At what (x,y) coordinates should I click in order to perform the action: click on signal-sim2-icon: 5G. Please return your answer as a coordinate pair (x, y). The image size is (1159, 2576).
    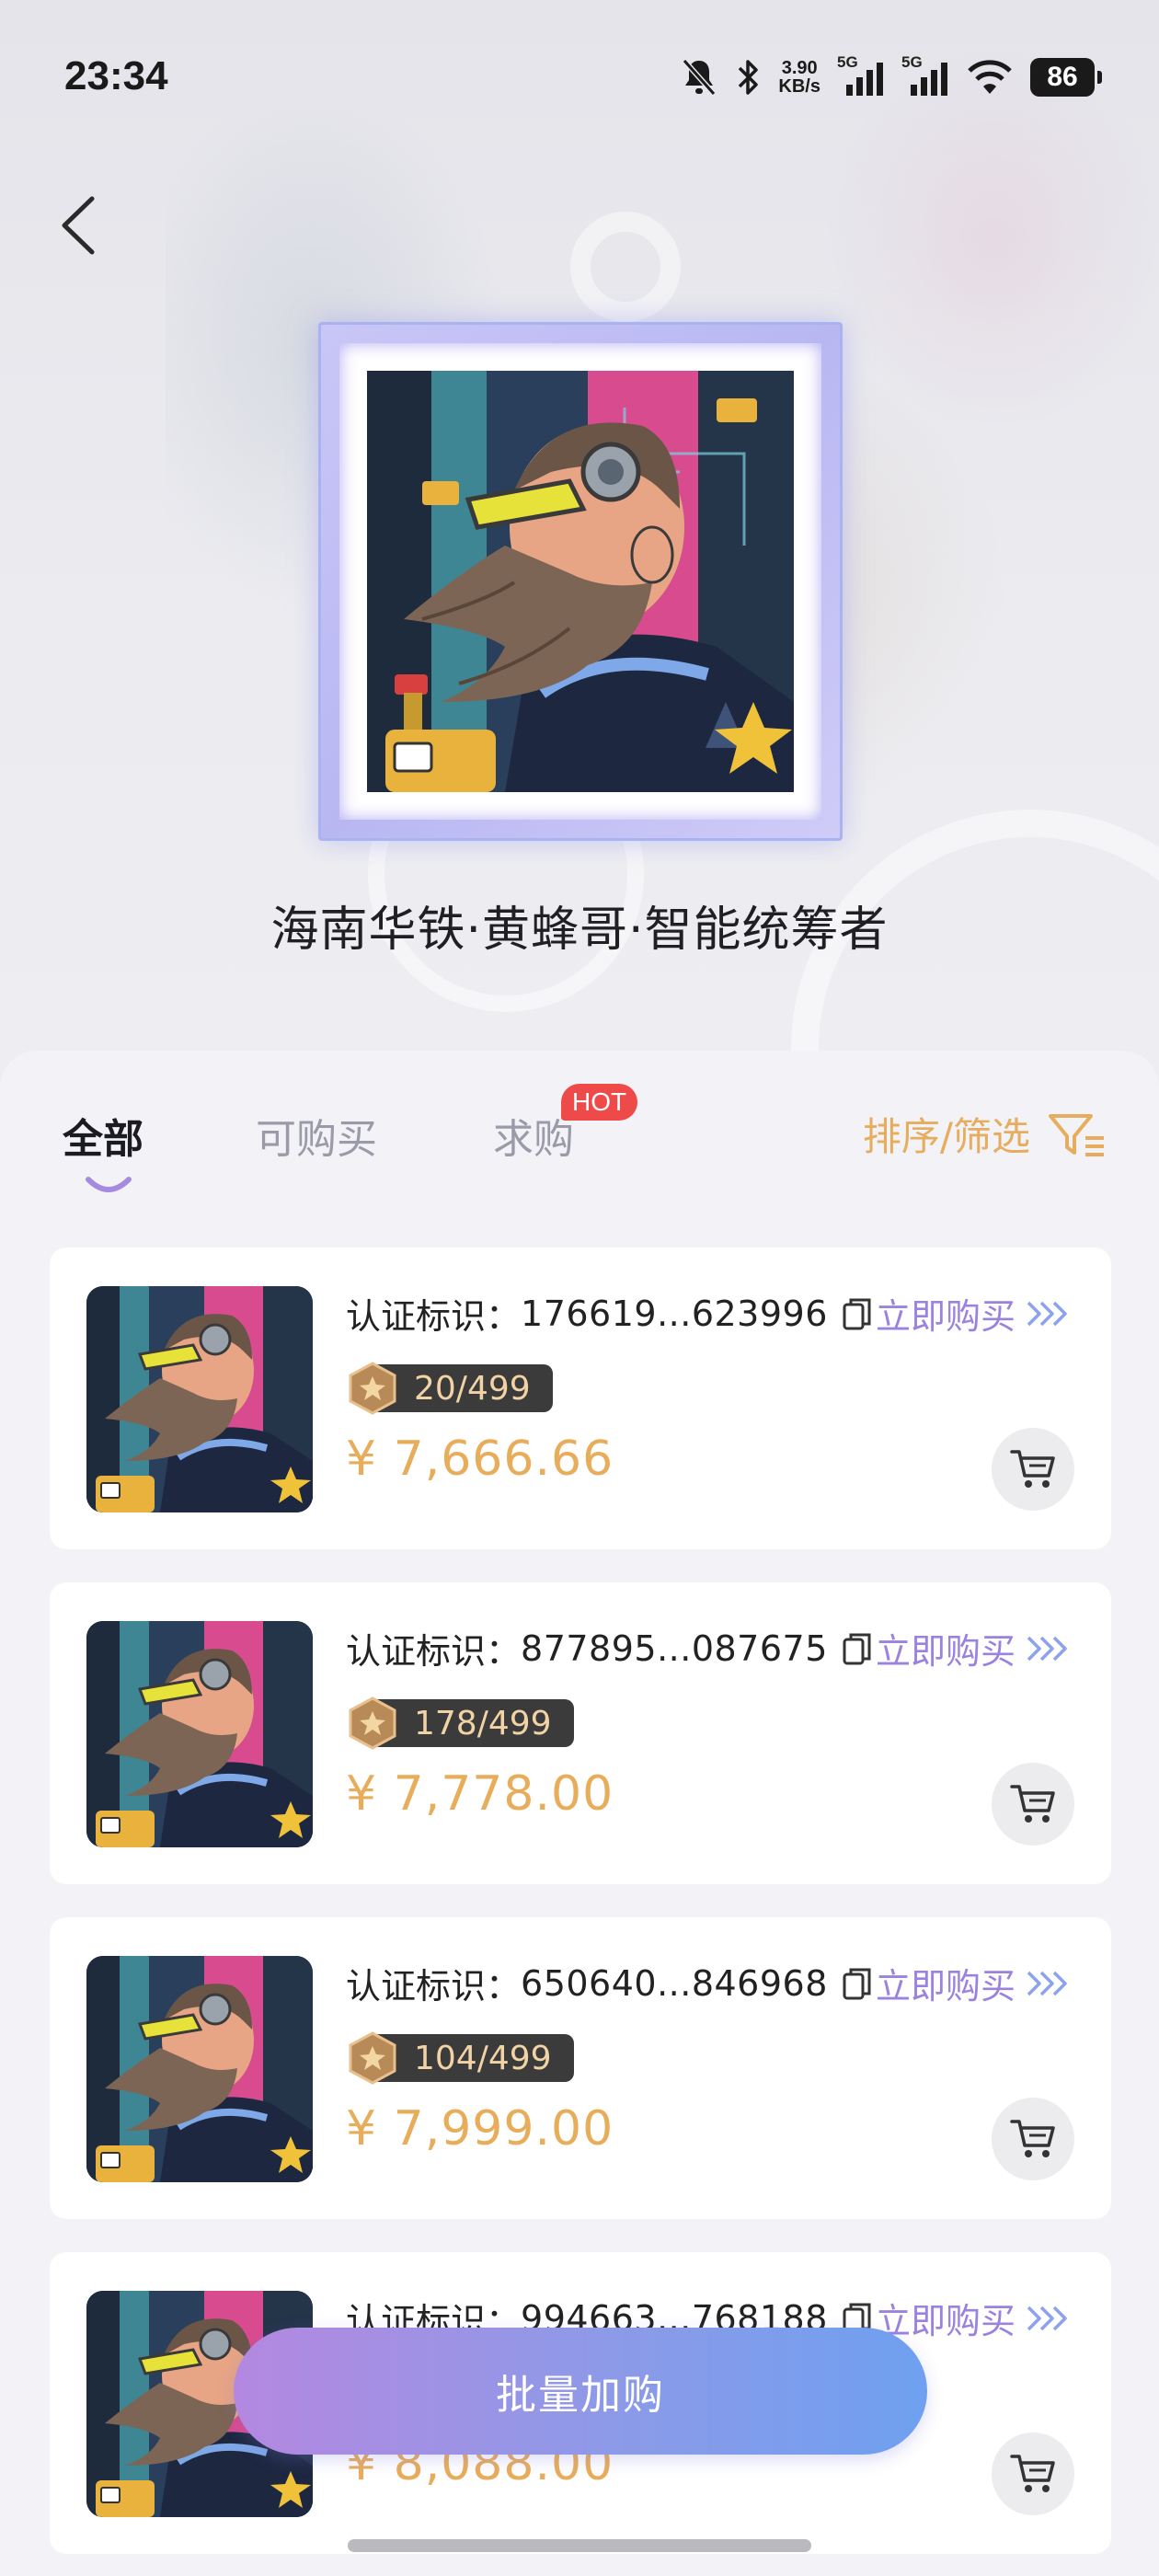
    Looking at the image, I should click on (925, 75).